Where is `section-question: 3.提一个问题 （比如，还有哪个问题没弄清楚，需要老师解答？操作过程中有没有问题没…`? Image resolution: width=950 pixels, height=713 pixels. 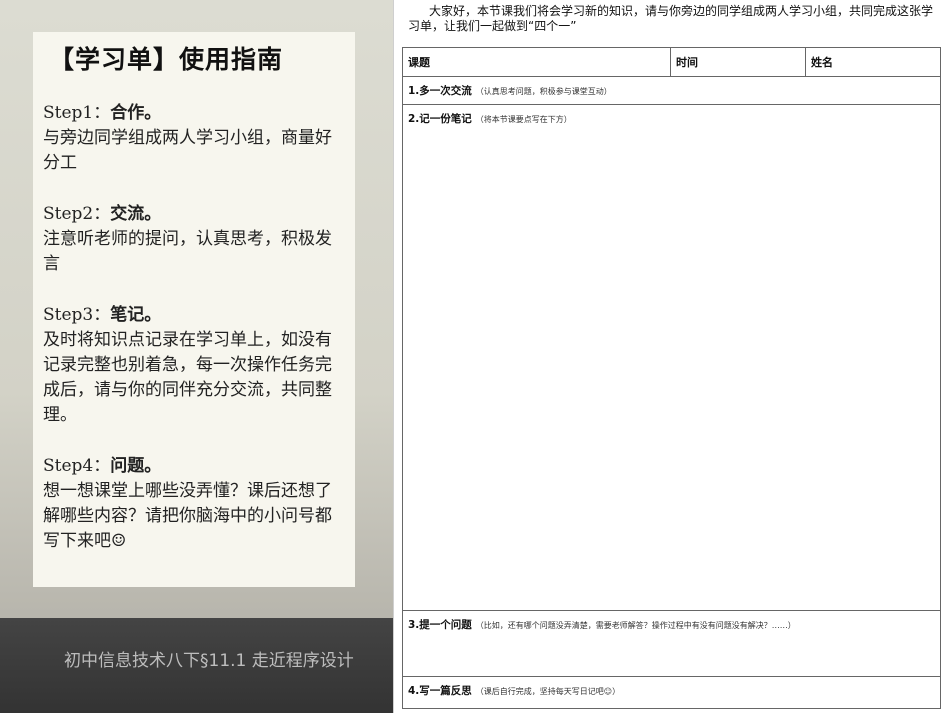 section-question: 3.提一个问题 （比如，还有哪个问题没弄清楚，需要老师解答？操作过程中有没有问题没… is located at coordinates (671, 644).